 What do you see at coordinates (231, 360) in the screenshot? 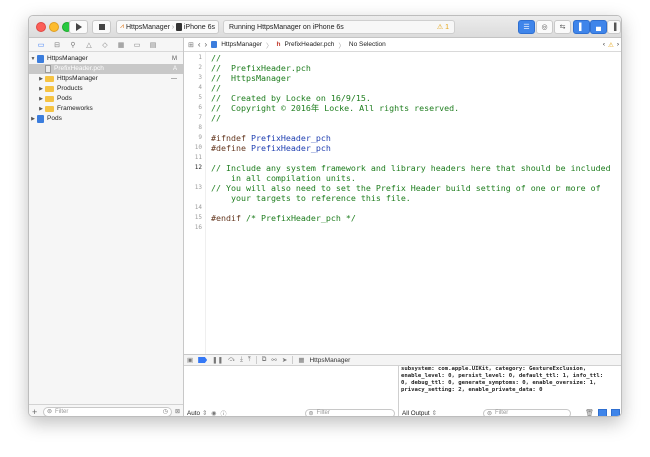
I see `step-over-icon: ⤼` at bounding box center [231, 360].